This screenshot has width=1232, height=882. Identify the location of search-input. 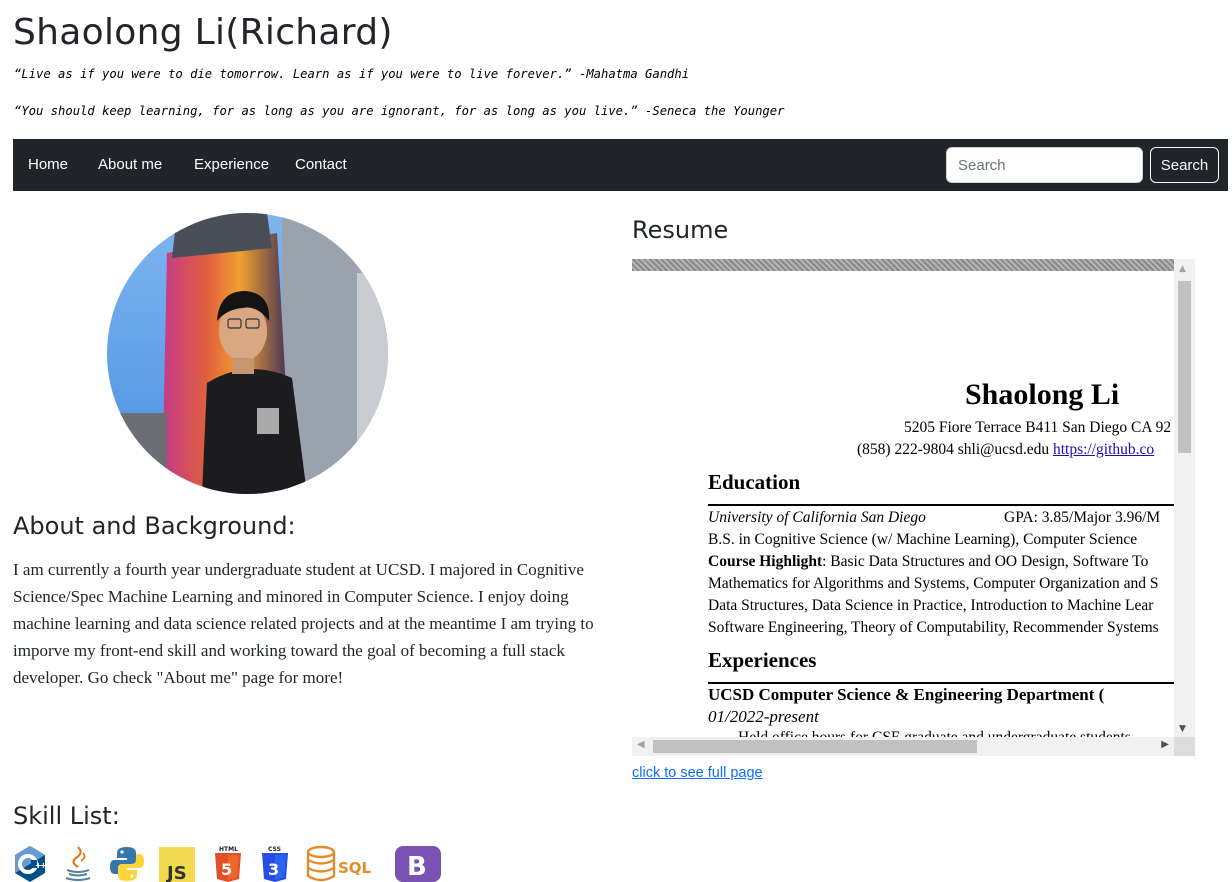
(1044, 165).